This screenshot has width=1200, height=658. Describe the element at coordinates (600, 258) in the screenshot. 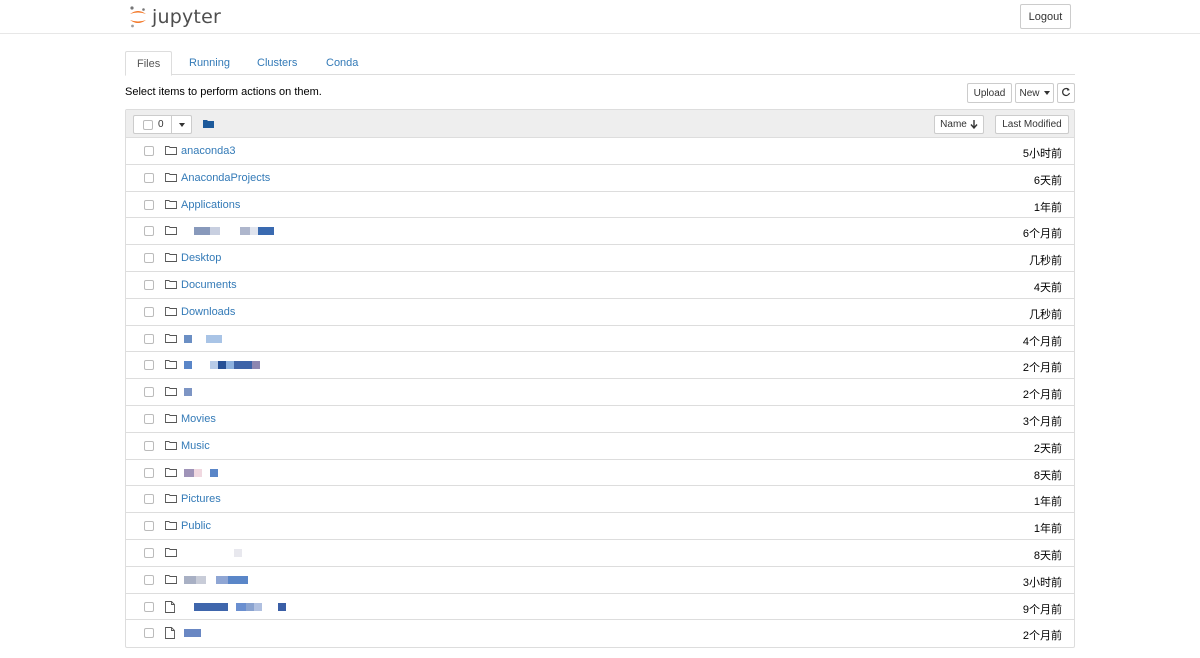

I see `list-item: Desktop 几秒前` at that location.